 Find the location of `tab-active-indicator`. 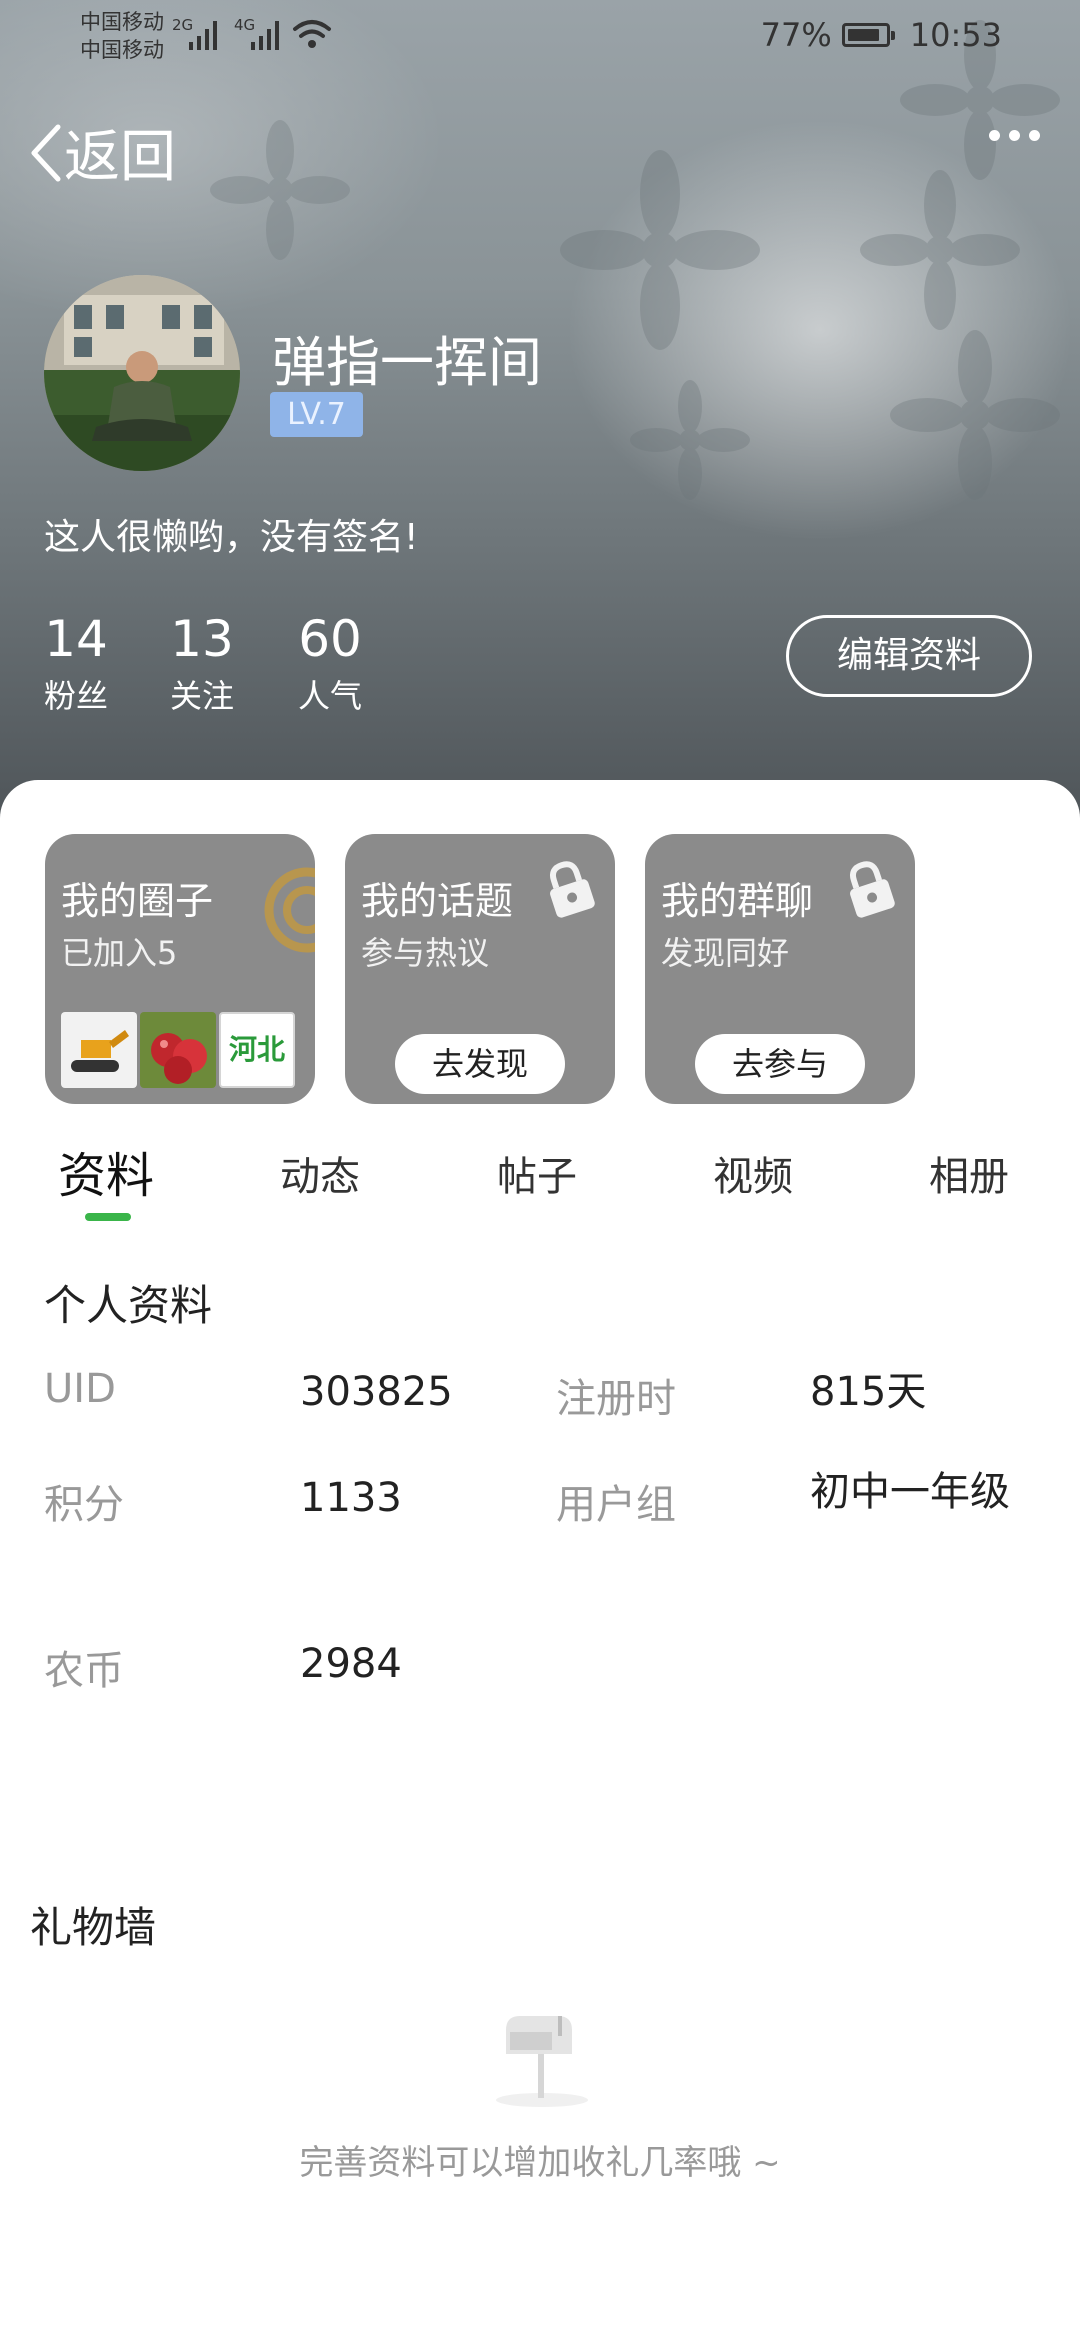

tab-active-indicator is located at coordinates (108, 1217).